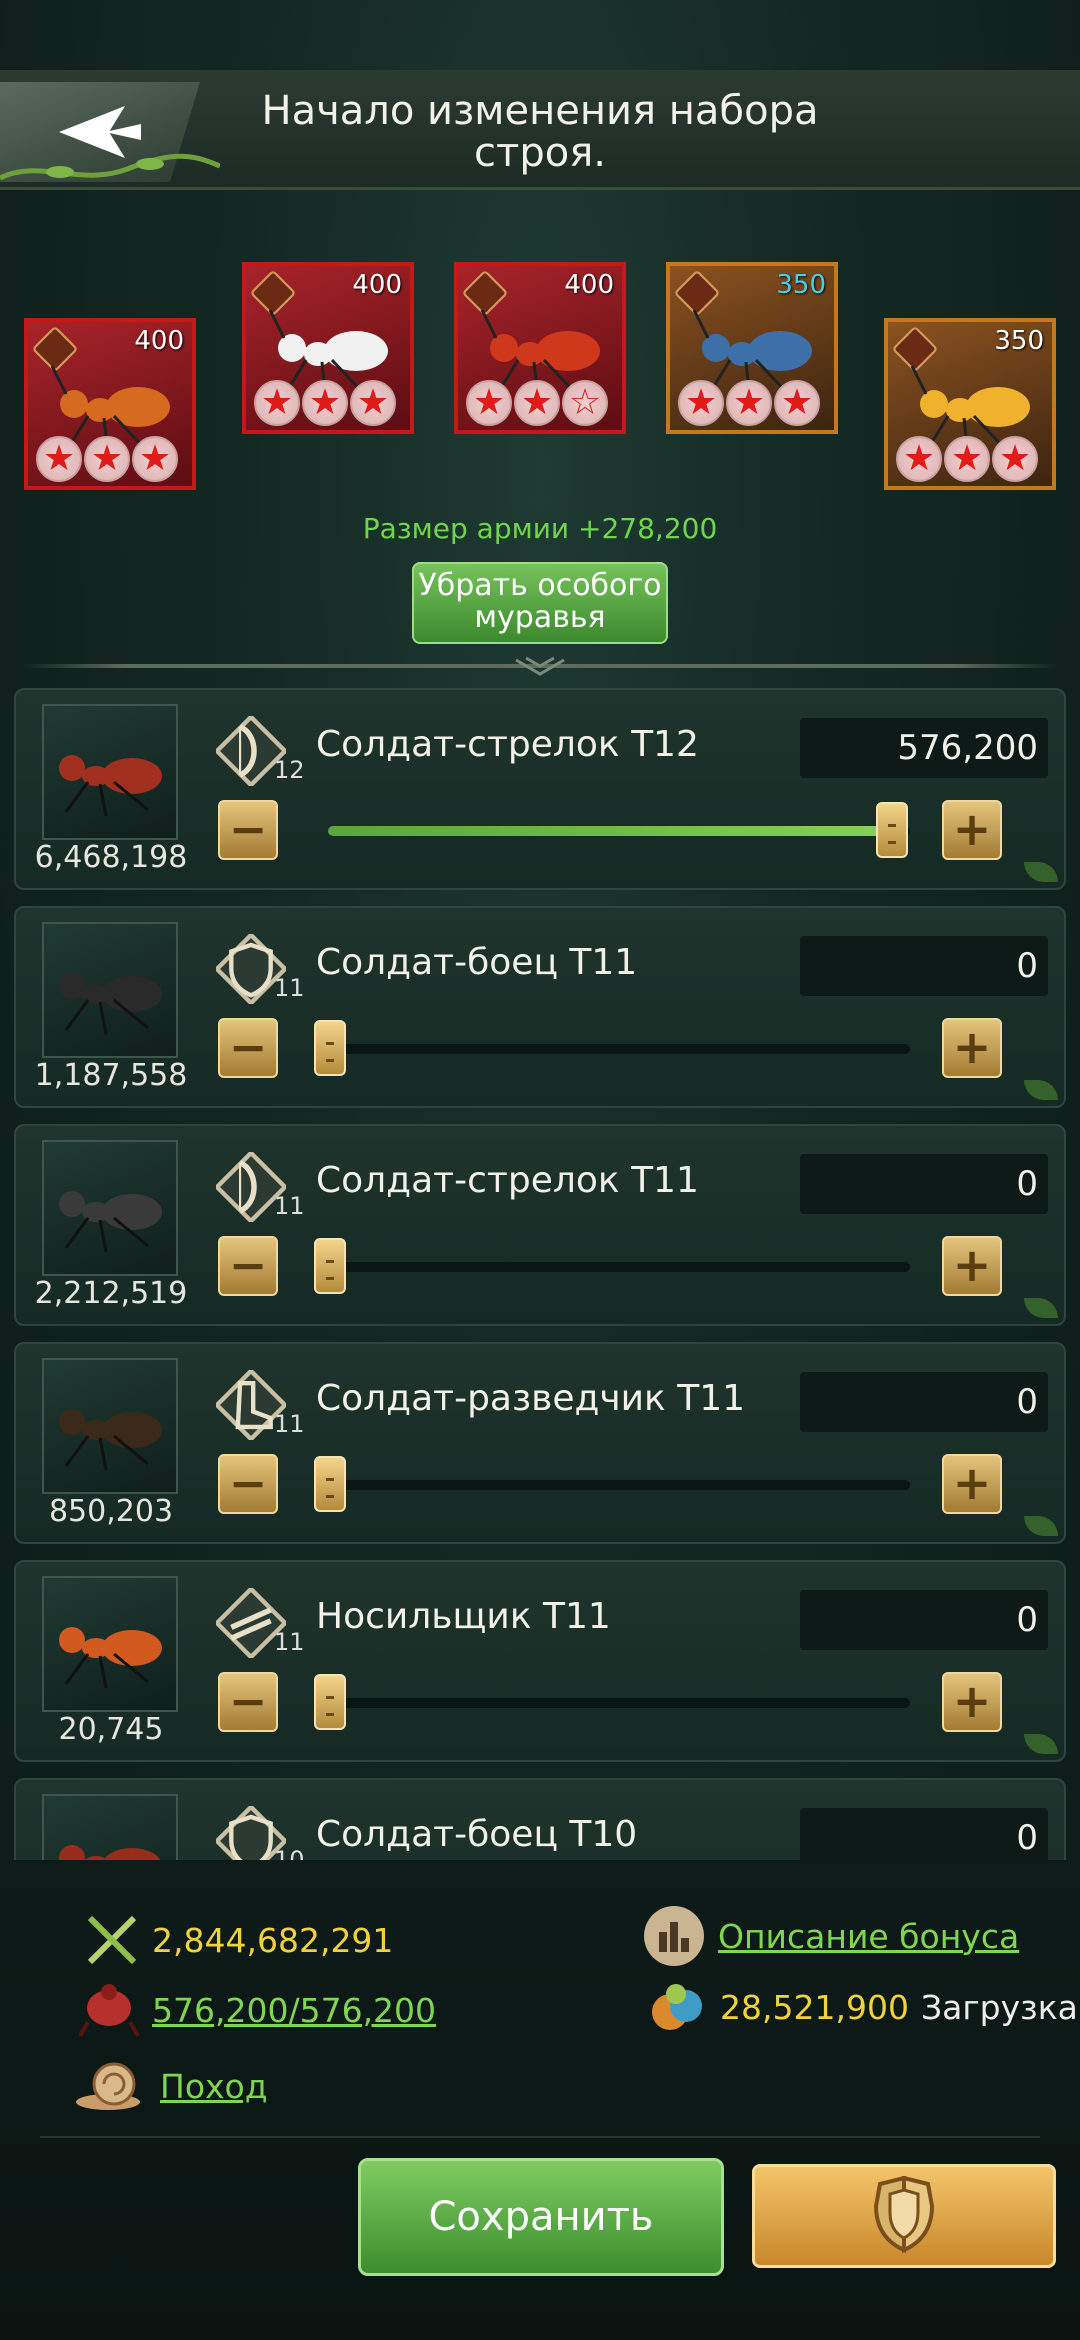 The image size is (1080, 2340). What do you see at coordinates (214, 2086) in the screenshot?
I see `march-link: Поход` at bounding box center [214, 2086].